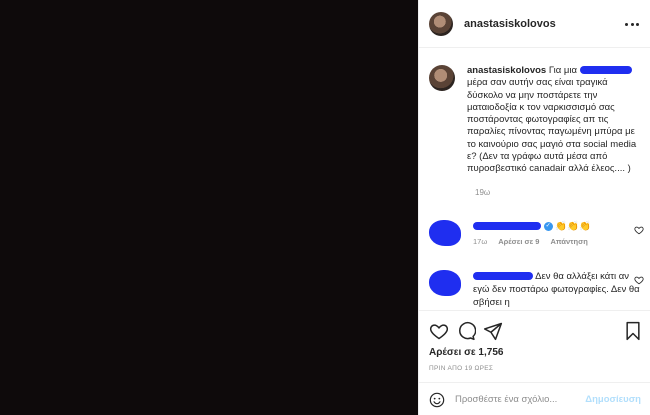 The height and width of the screenshot is (415, 650). Describe the element at coordinates (442, 78) in the screenshot. I see `caption-avatar` at that location.